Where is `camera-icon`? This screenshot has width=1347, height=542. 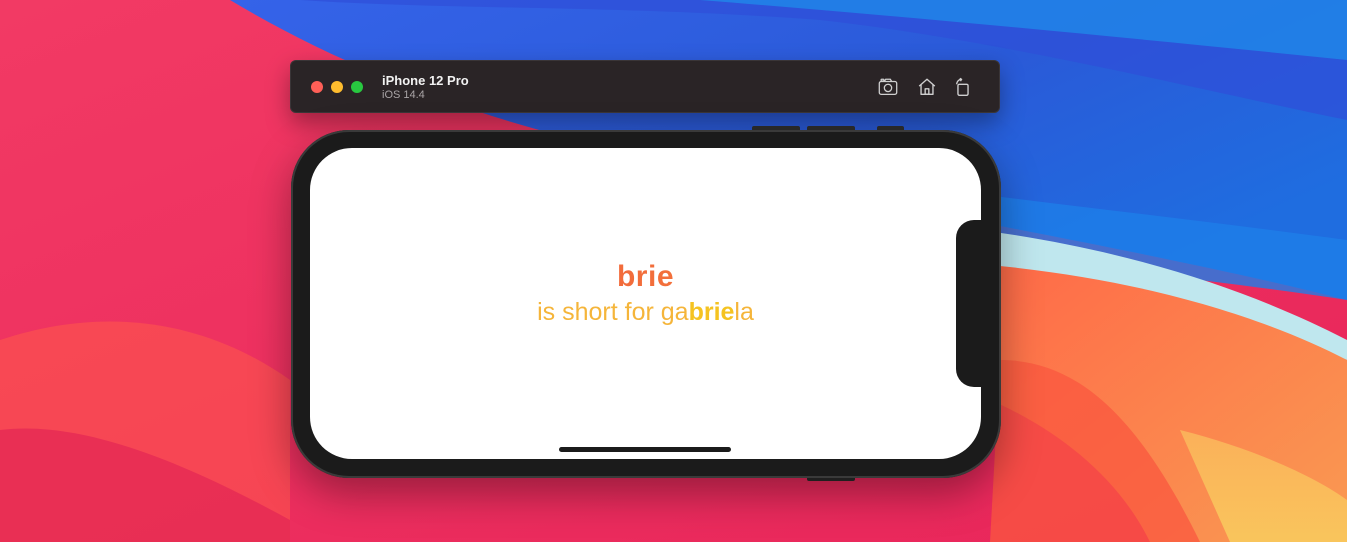
camera-icon is located at coordinates (888, 86).